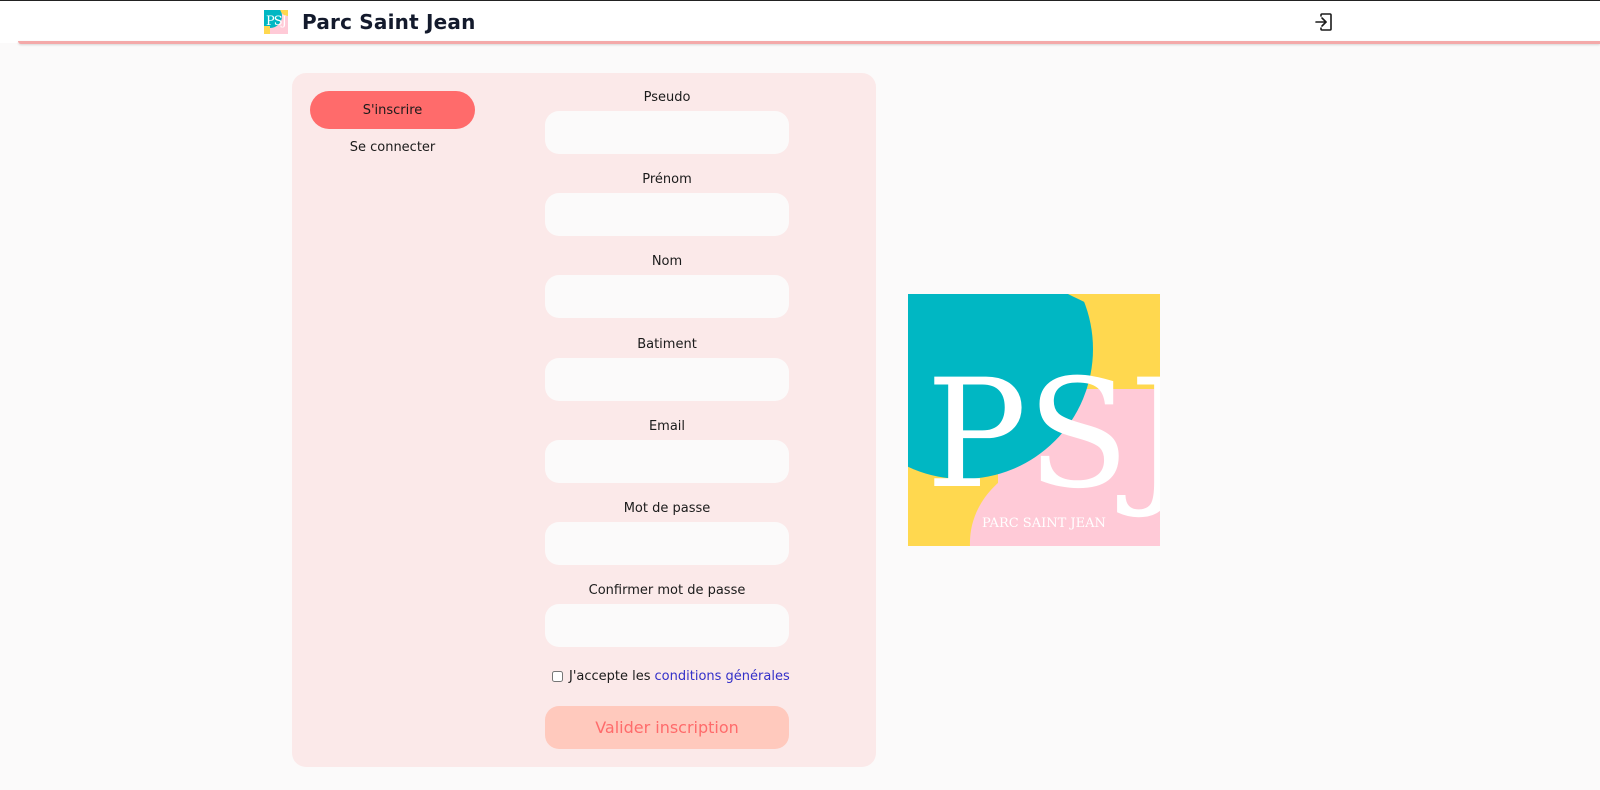  I want to click on pseudo-label: Pseudo, so click(667, 97).